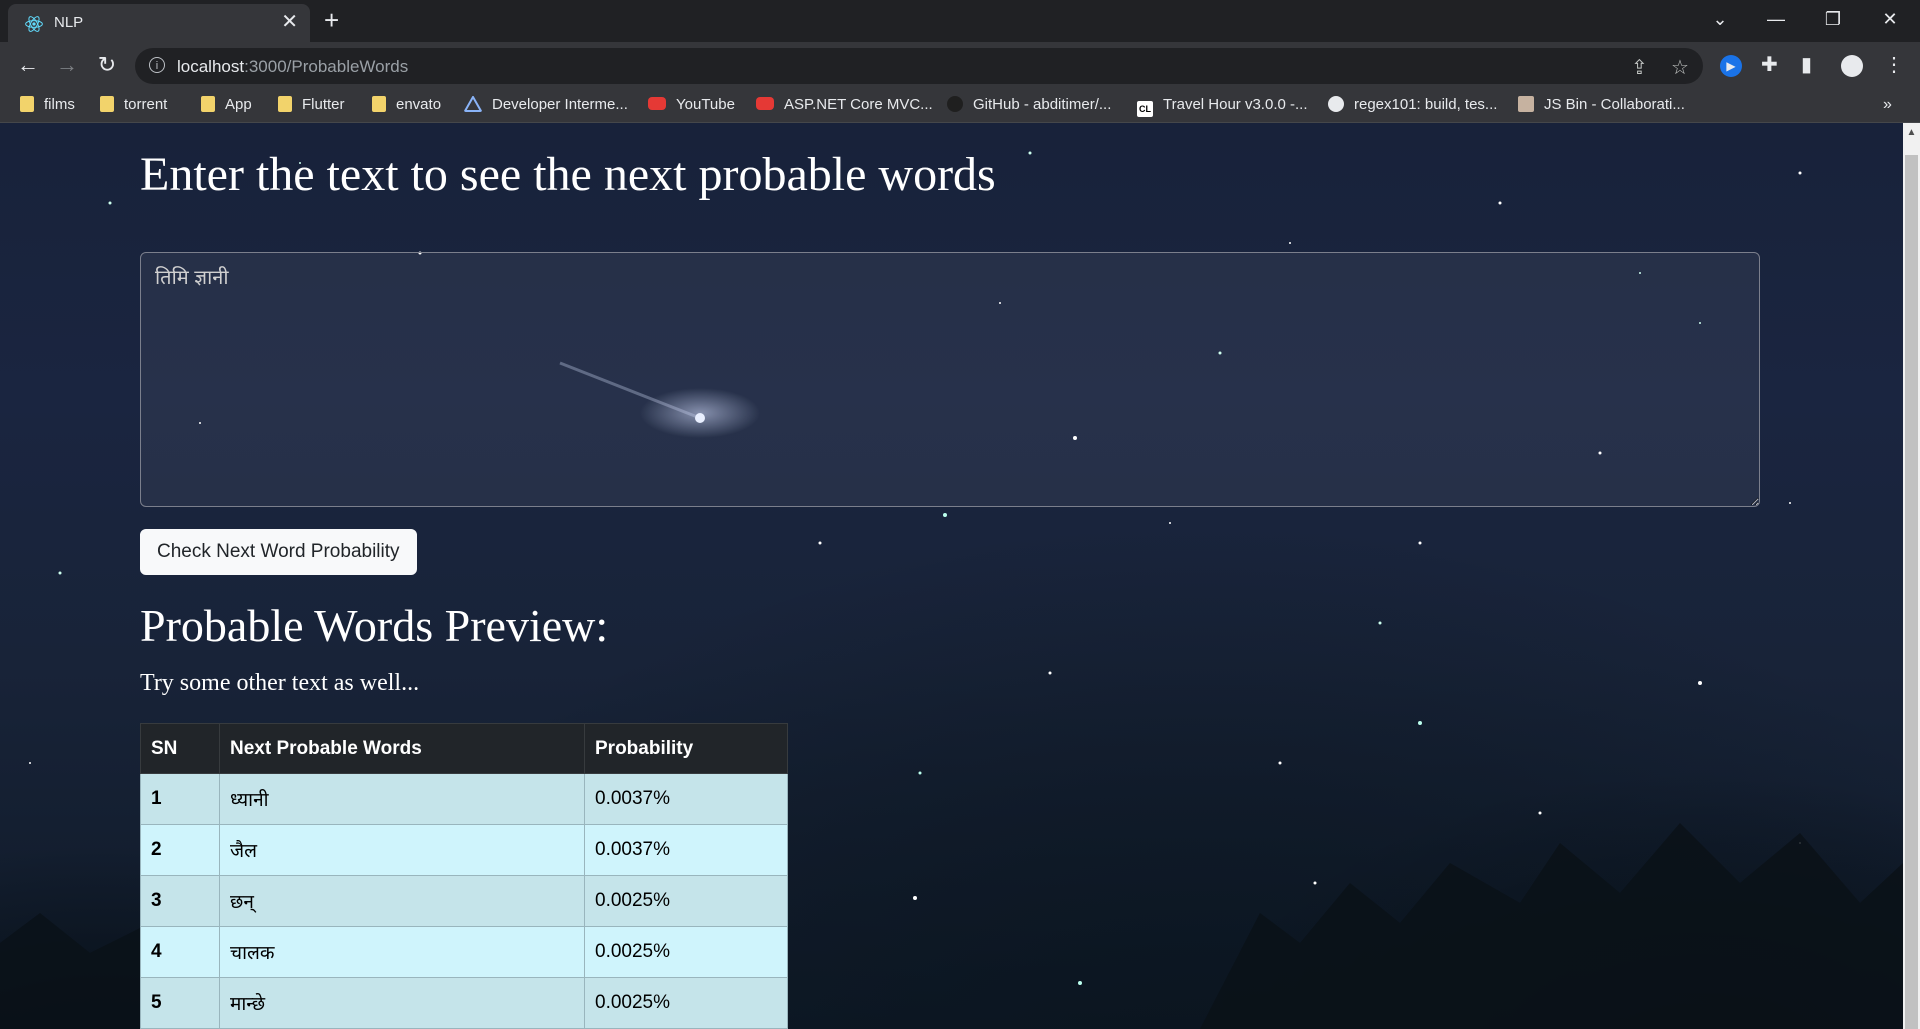 This screenshot has height=1029, width=1920. Describe the element at coordinates (1806, 65) in the screenshot. I see `side-panel-icon: ▮` at that location.